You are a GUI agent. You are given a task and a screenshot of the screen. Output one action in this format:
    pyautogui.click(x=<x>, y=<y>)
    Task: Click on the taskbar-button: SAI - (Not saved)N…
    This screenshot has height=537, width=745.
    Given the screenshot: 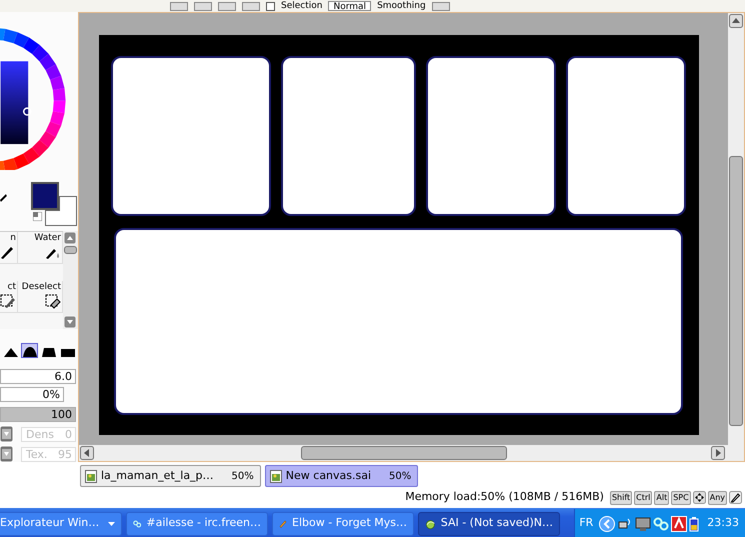 What is the action you would take?
    pyautogui.click(x=489, y=524)
    